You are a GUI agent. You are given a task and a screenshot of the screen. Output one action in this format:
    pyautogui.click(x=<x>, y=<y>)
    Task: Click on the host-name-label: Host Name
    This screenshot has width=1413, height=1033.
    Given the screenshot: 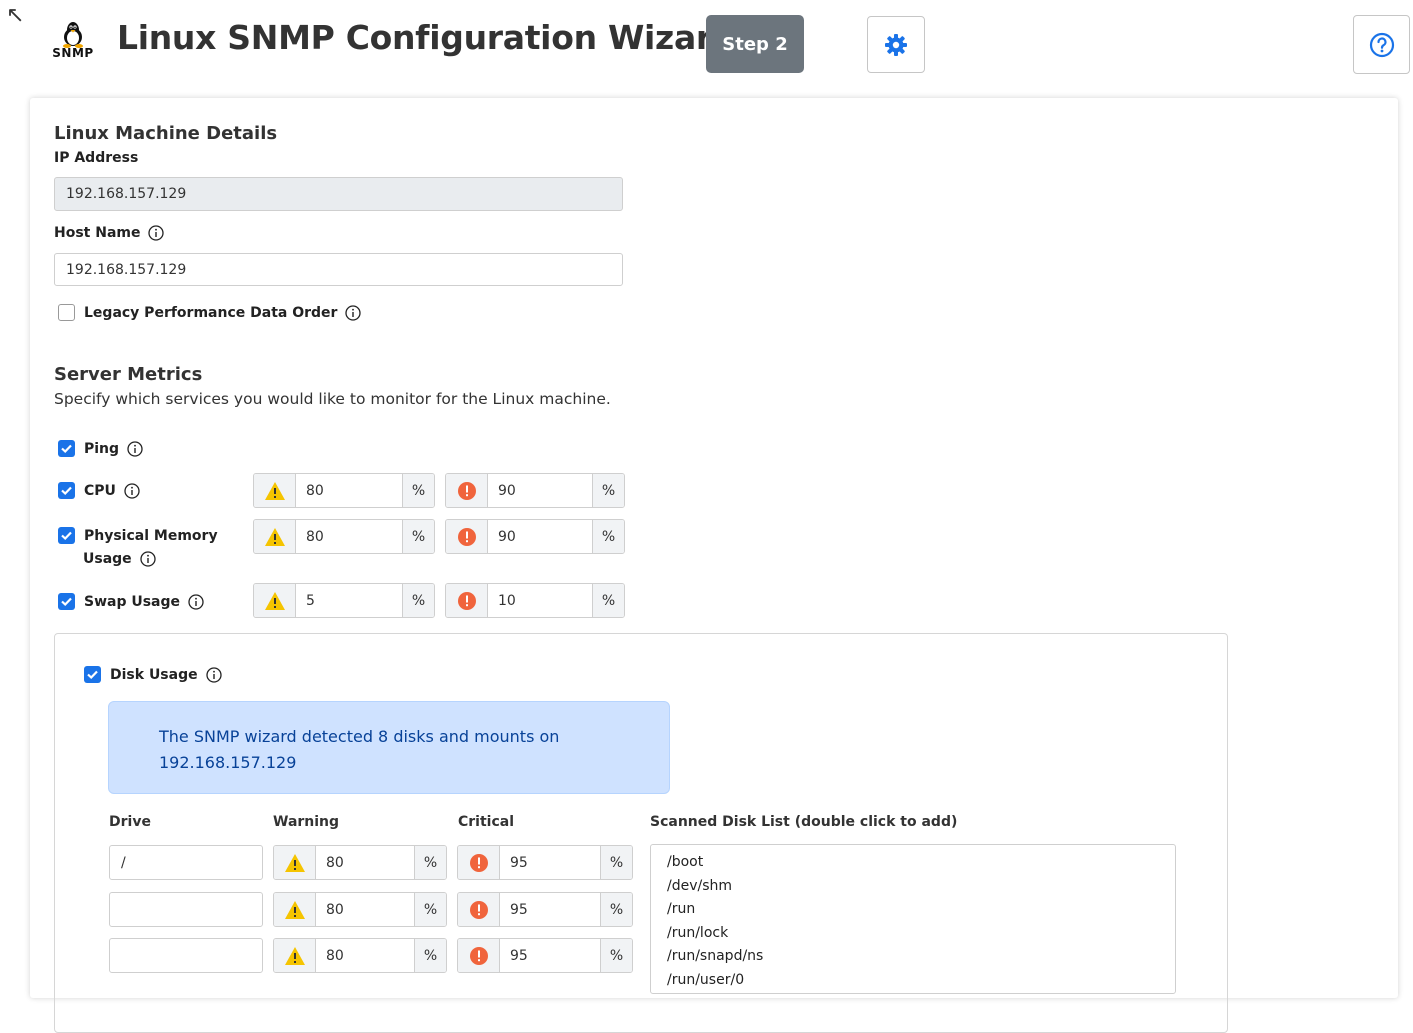 What is the action you would take?
    pyautogui.click(x=109, y=233)
    